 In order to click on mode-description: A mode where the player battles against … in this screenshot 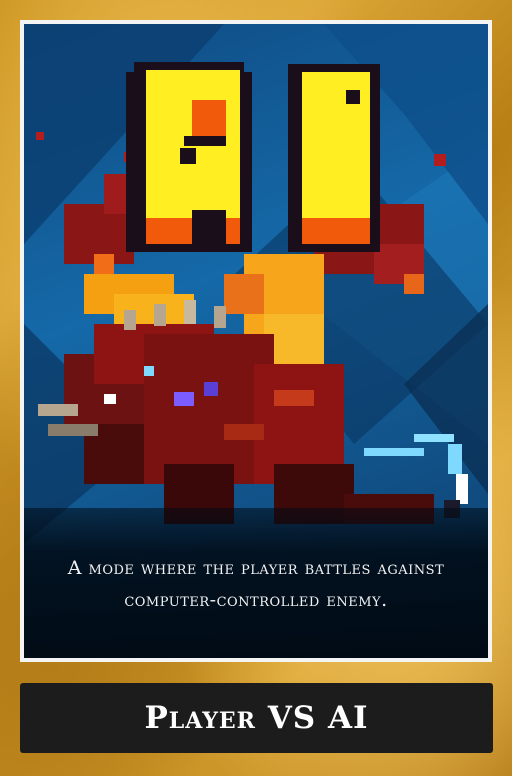, I will do `click(256, 584)`.